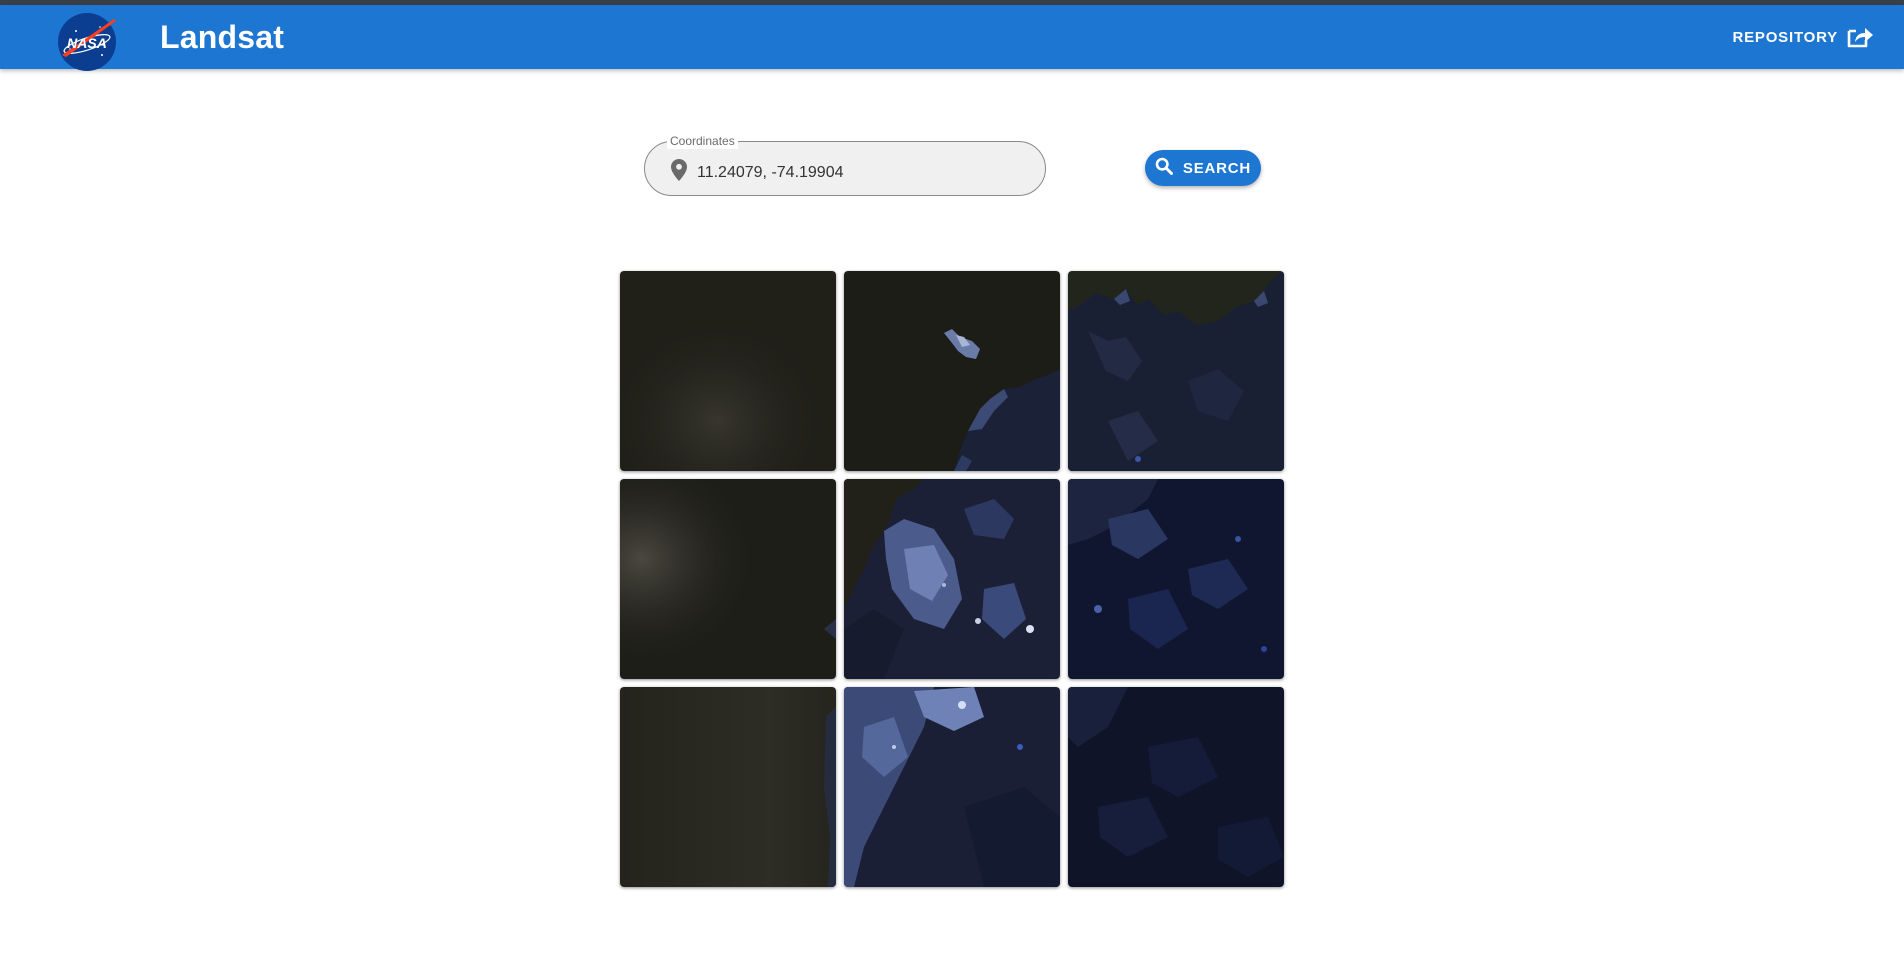  Describe the element at coordinates (1860, 37) in the screenshot. I see `open-in-new-icon` at that location.